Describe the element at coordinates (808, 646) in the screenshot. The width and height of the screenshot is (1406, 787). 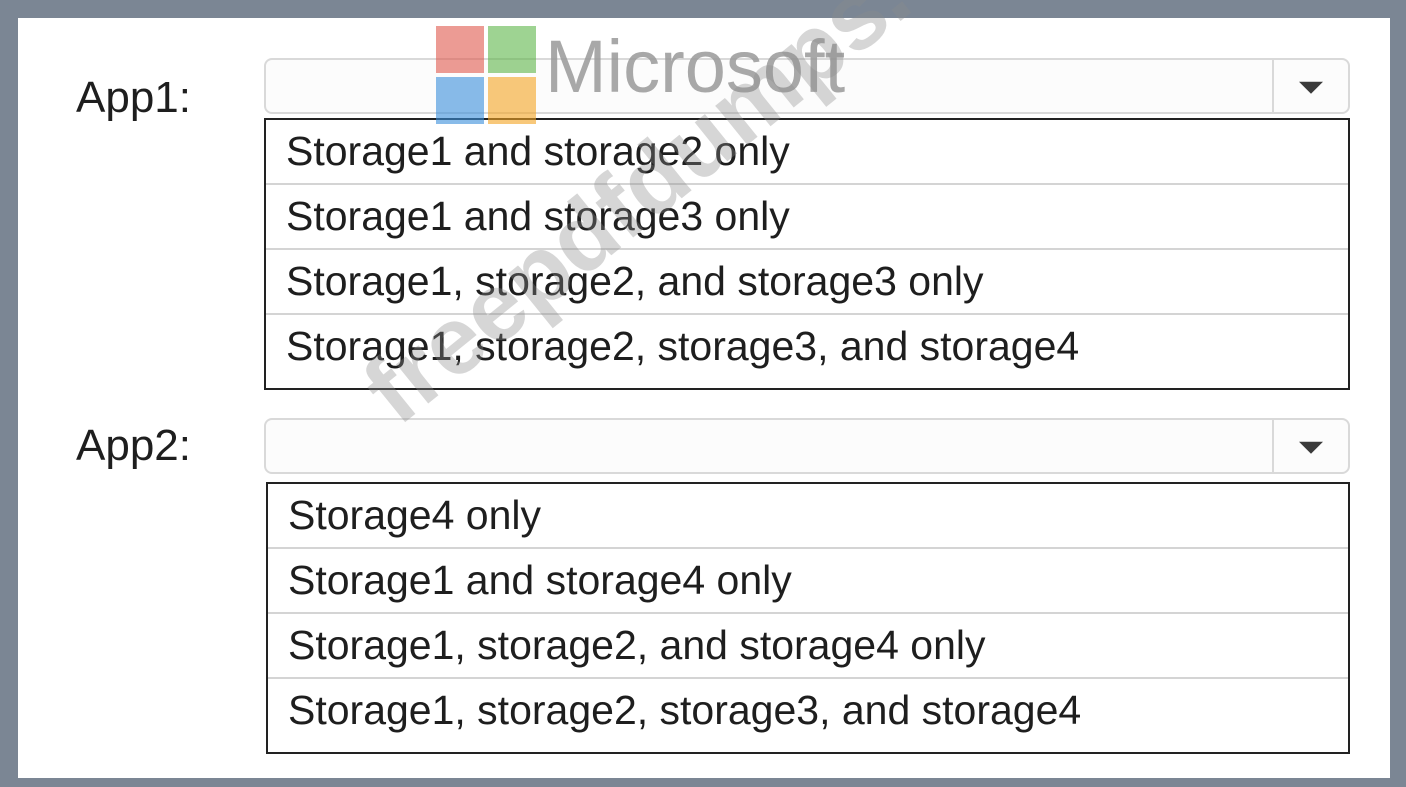
I see `app2-option: Storage1, storage2, and storage4 only` at that location.